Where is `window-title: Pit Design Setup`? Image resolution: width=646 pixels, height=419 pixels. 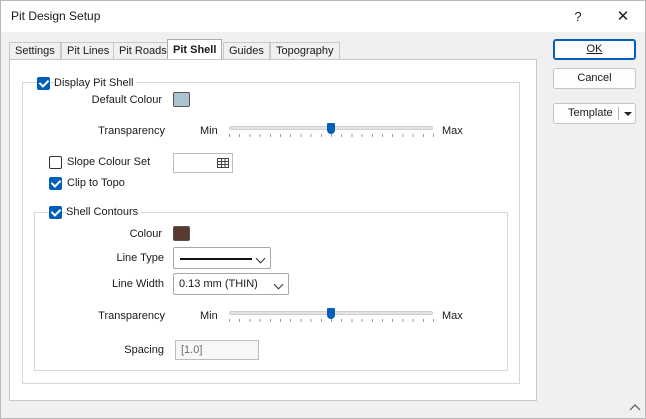
window-title: Pit Design Setup is located at coordinates (56, 16).